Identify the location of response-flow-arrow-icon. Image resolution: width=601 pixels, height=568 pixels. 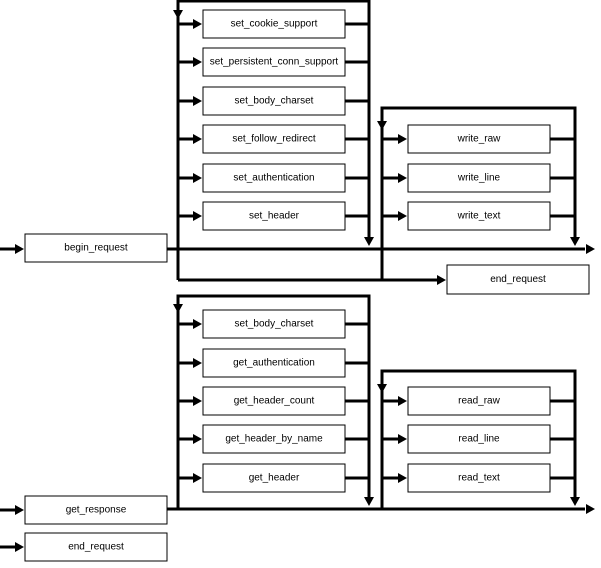
(590, 509).